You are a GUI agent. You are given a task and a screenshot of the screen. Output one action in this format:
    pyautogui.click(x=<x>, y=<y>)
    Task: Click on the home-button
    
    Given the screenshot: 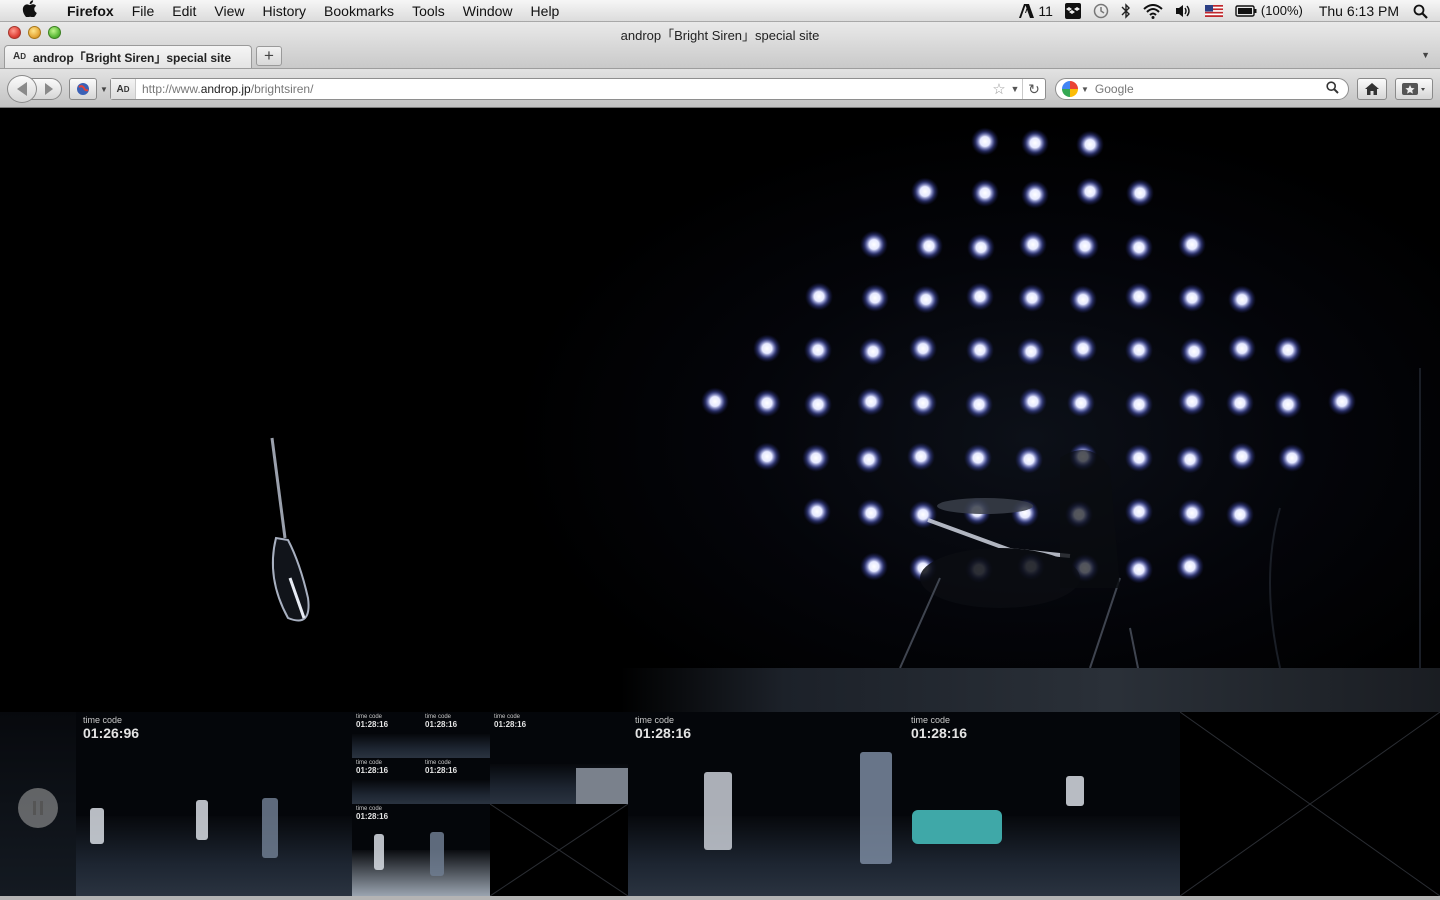 What is the action you would take?
    pyautogui.click(x=1372, y=89)
    